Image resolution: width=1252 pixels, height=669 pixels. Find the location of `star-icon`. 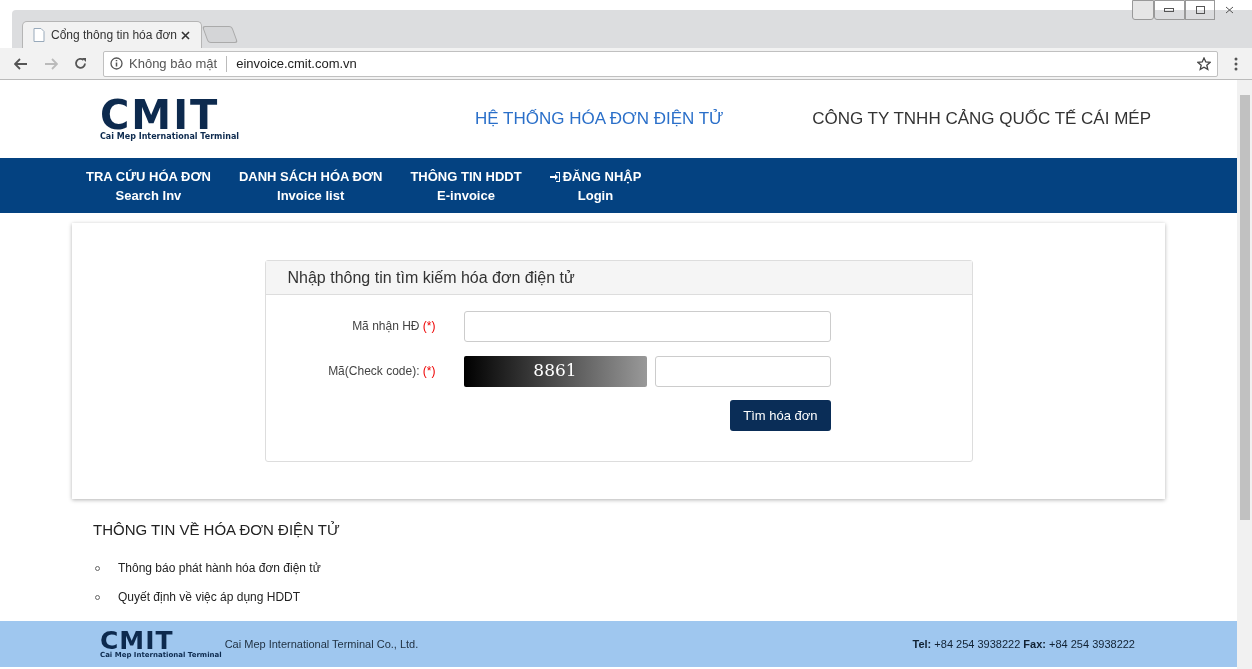

star-icon is located at coordinates (1204, 63).